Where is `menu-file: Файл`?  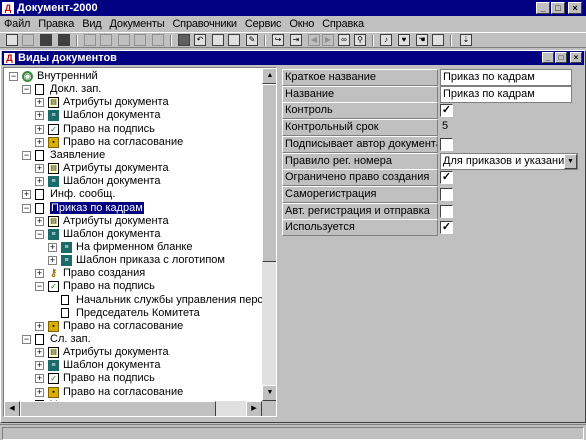 menu-file: Файл is located at coordinates (17, 24).